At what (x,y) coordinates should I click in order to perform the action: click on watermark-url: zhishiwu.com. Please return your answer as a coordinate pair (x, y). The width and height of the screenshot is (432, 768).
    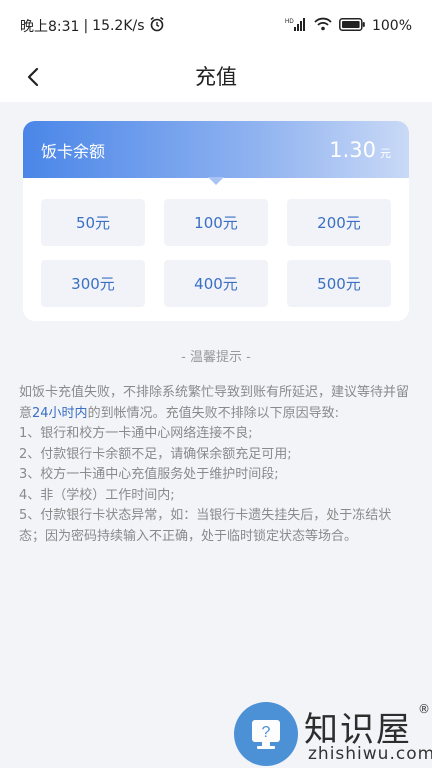
    Looking at the image, I should click on (370, 754).